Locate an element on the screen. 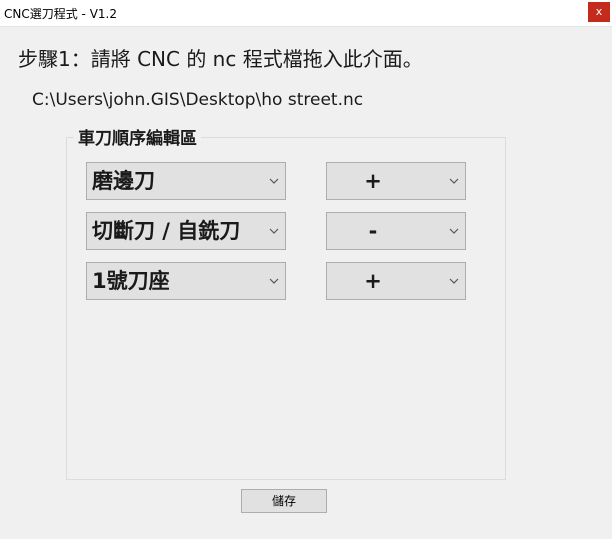 The width and height of the screenshot is (612, 539). sign-select-3: + is located at coordinates (396, 281).